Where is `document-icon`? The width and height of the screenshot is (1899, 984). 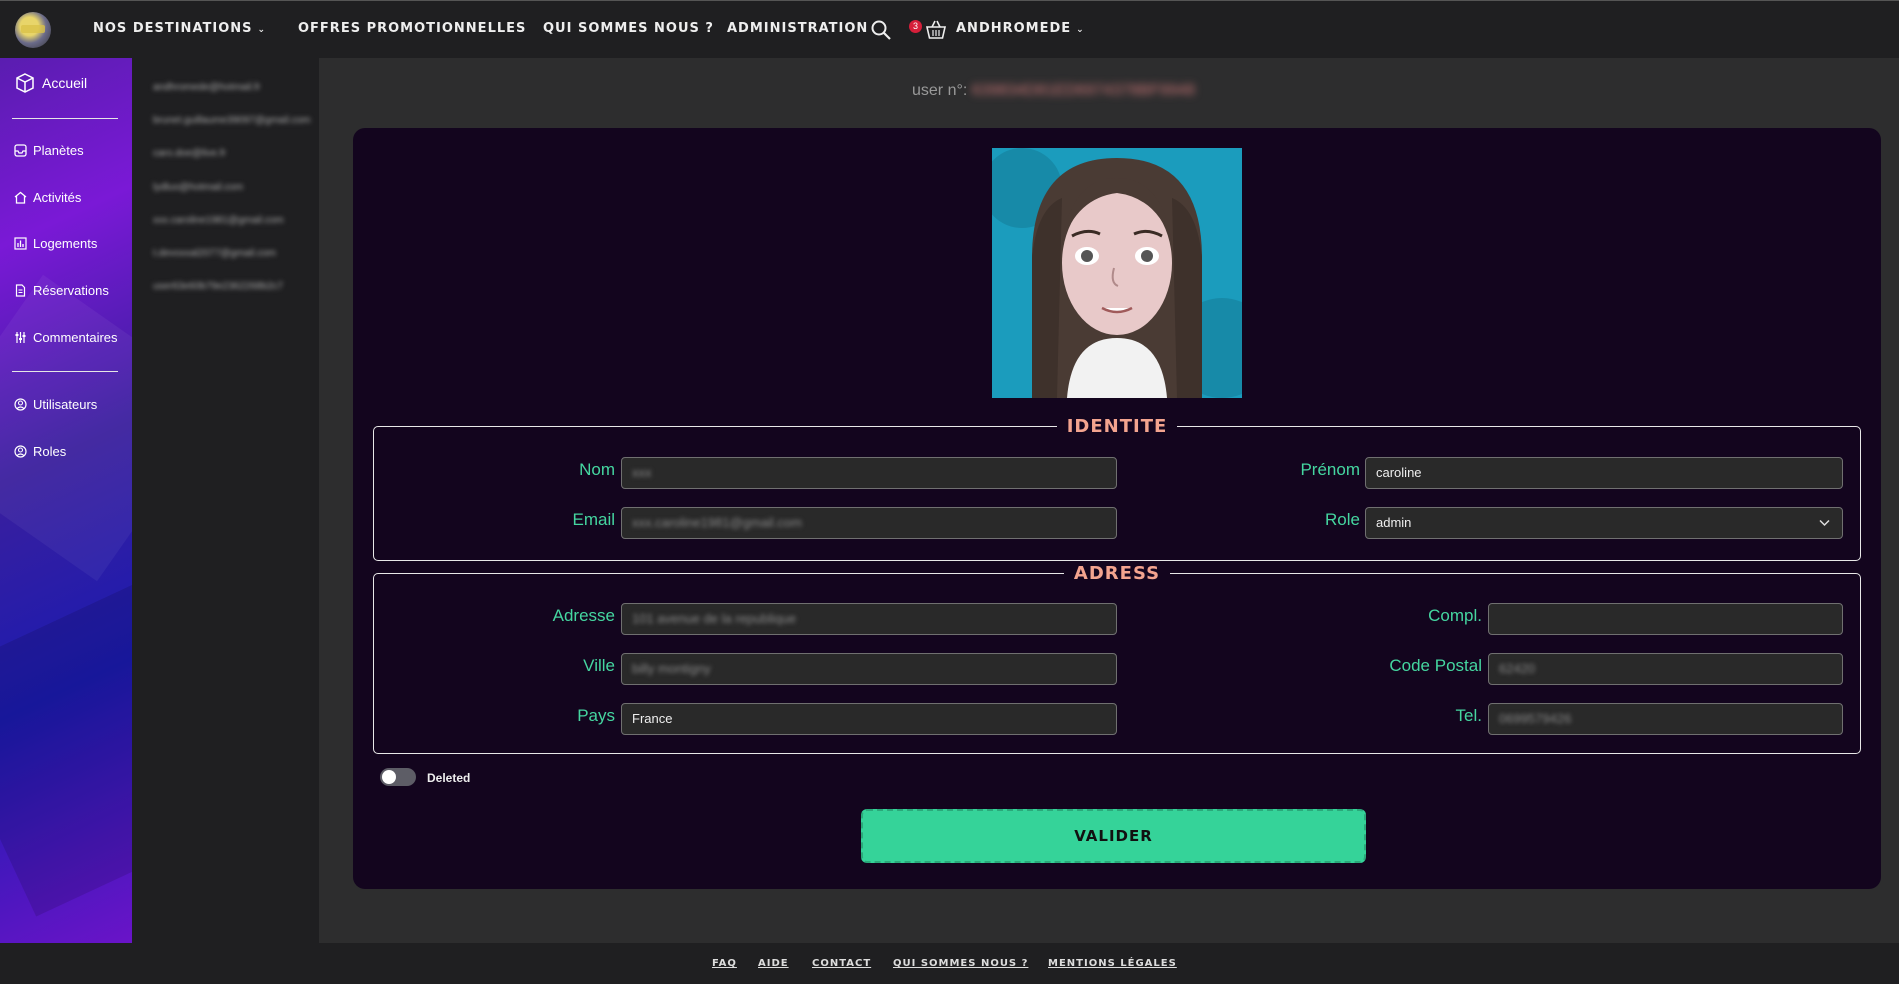
document-icon is located at coordinates (20, 290).